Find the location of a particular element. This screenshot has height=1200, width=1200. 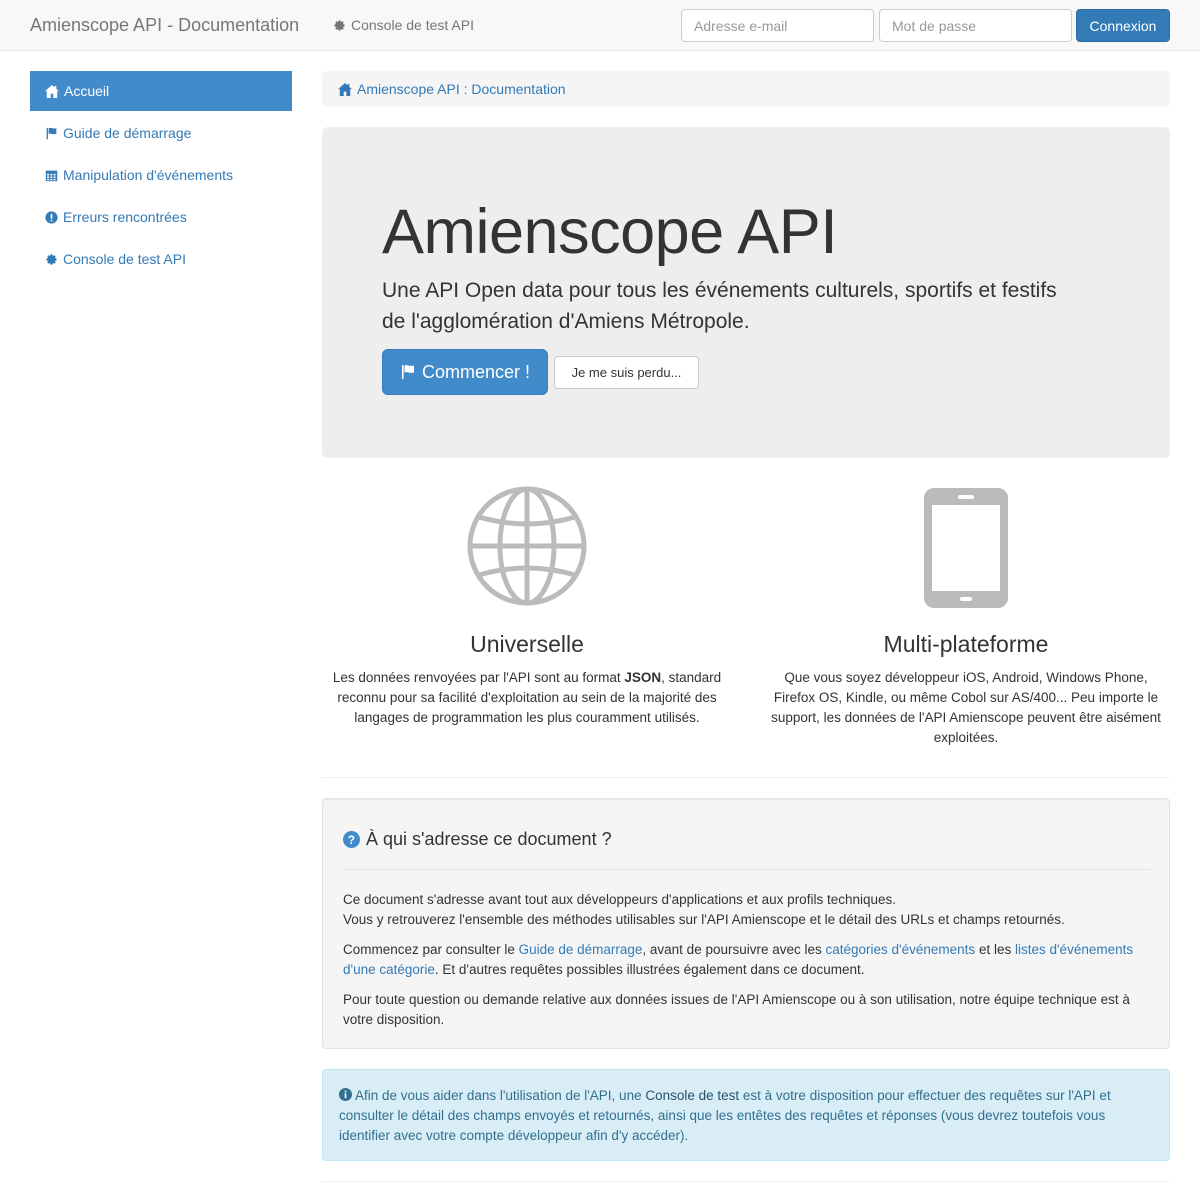

start-button: Commencer ! is located at coordinates (465, 372).